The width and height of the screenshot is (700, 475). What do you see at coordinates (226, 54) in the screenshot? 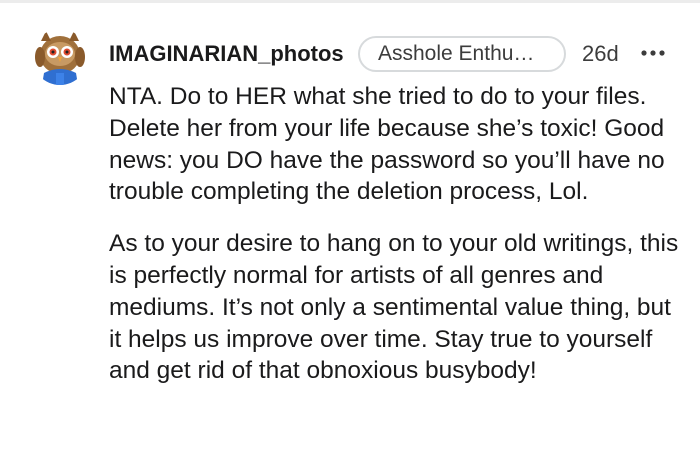
I see `username-link: IMAGINARIAN_photos` at bounding box center [226, 54].